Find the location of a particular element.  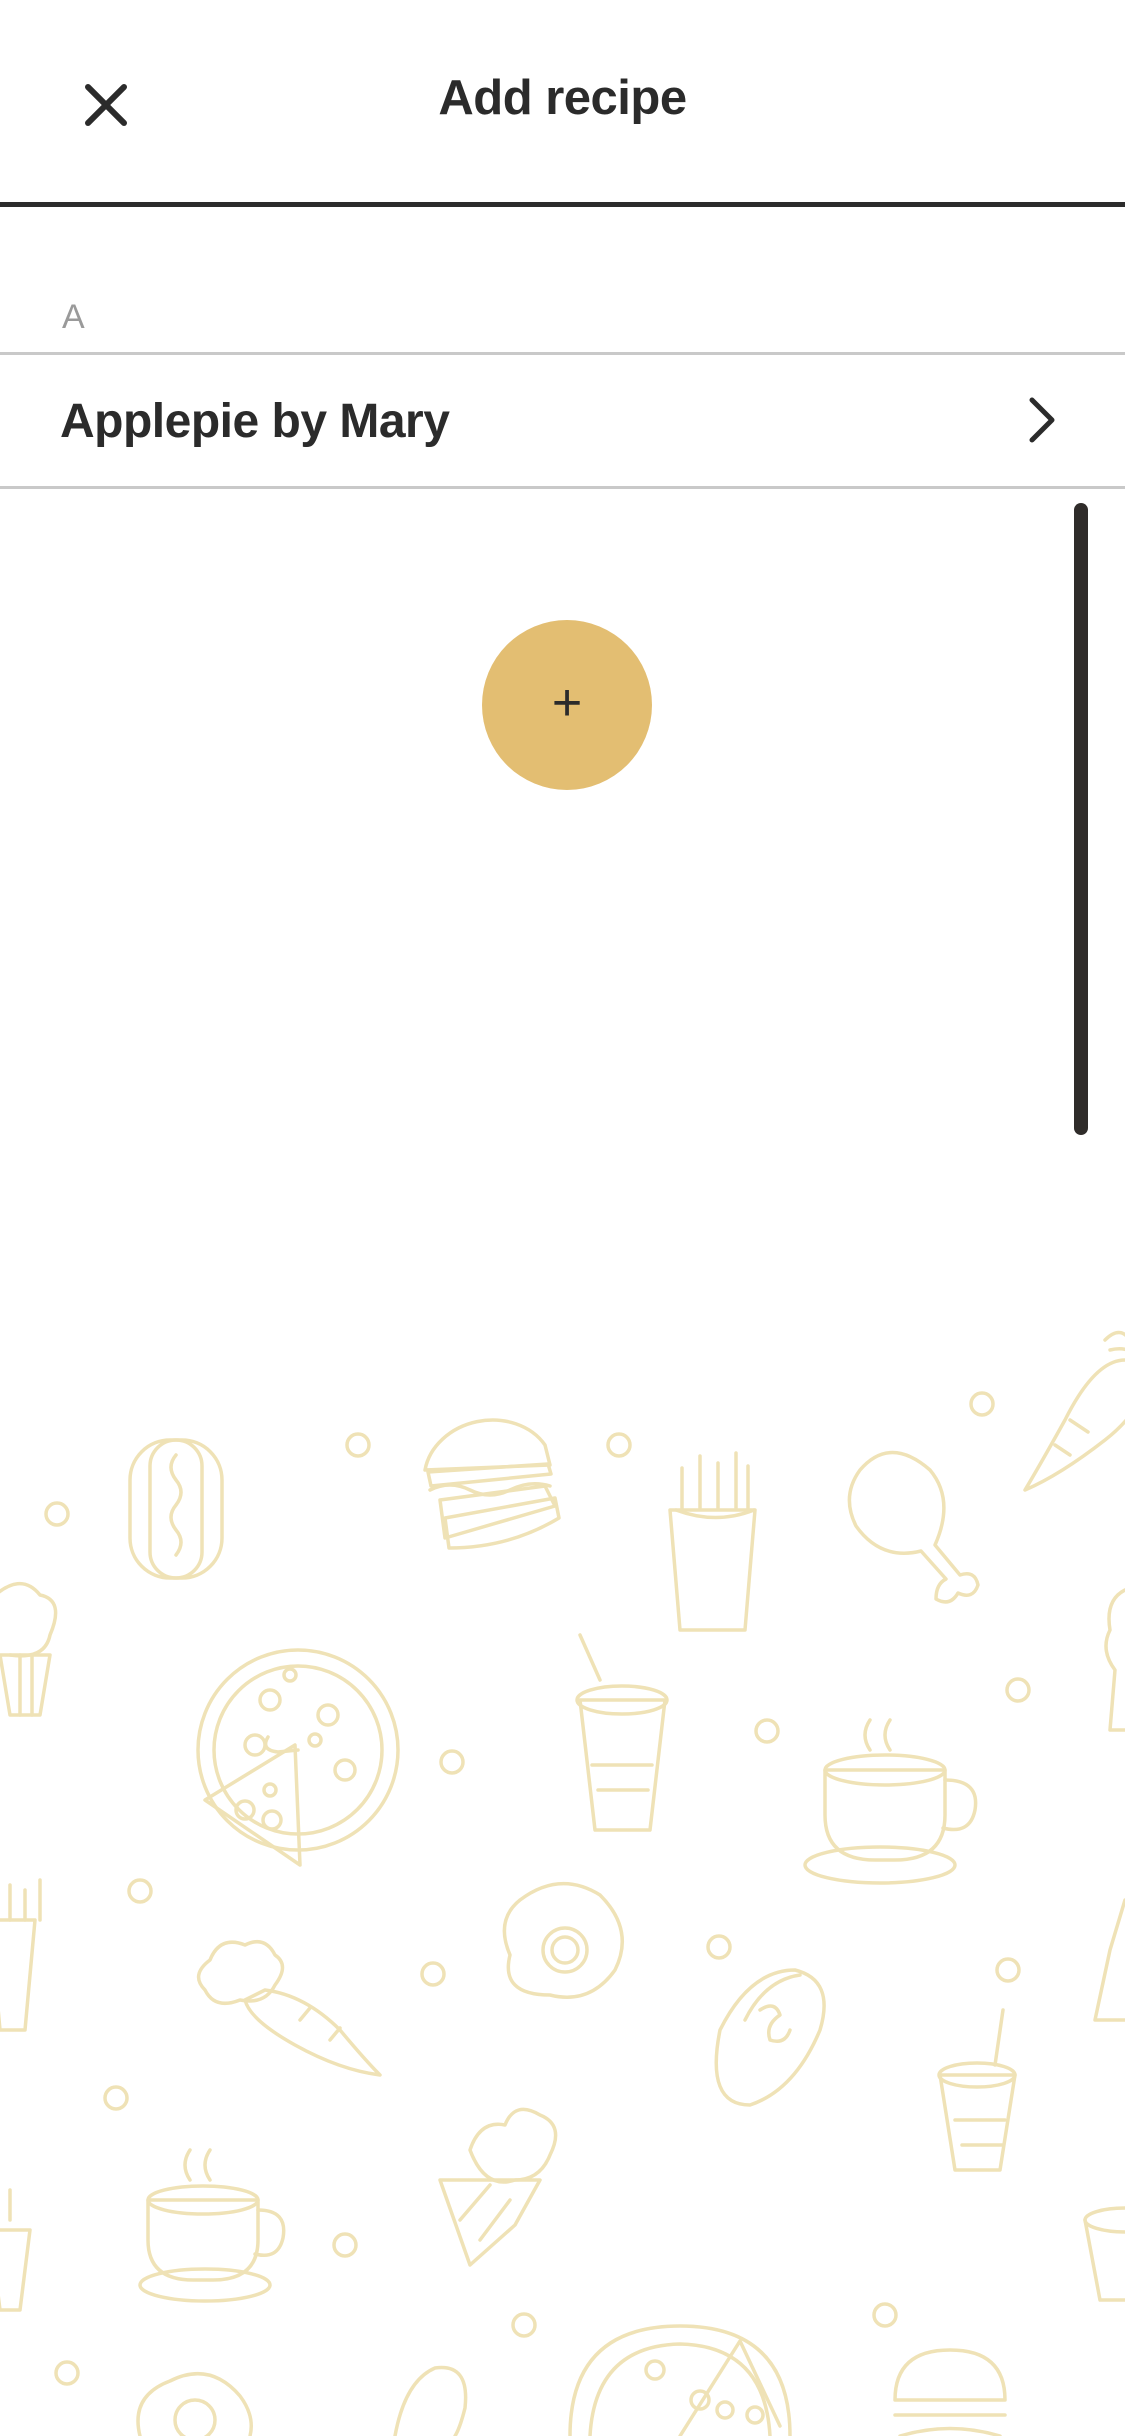

section-header-letter: A is located at coordinates (73, 317).